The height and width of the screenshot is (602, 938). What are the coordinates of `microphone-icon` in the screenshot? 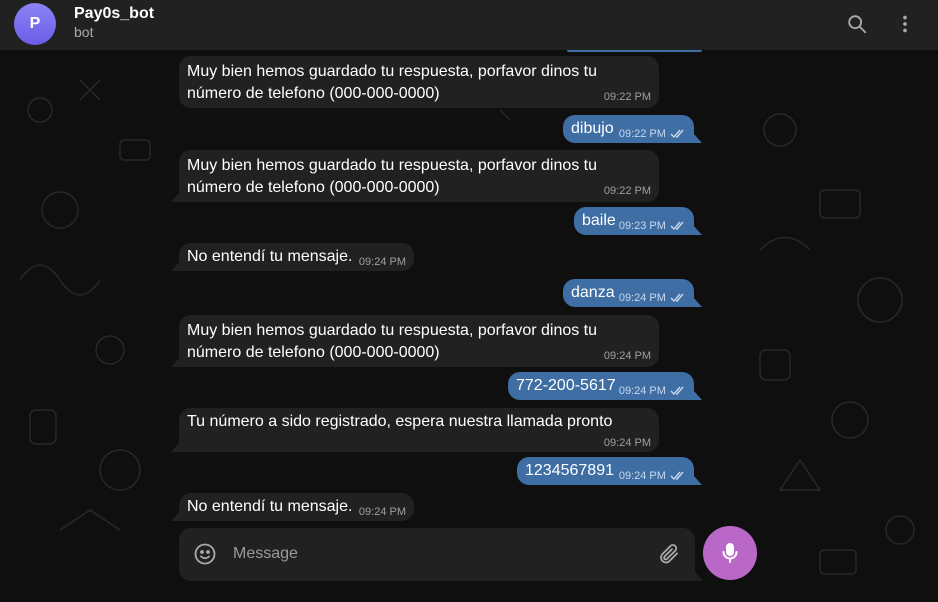 It's located at (730, 553).